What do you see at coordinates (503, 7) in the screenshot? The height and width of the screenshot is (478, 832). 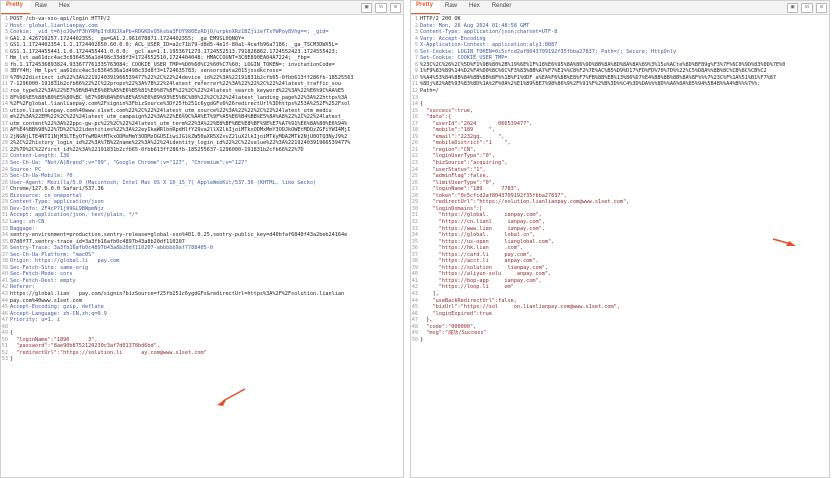 I see `tab-render: Render` at bounding box center [503, 7].